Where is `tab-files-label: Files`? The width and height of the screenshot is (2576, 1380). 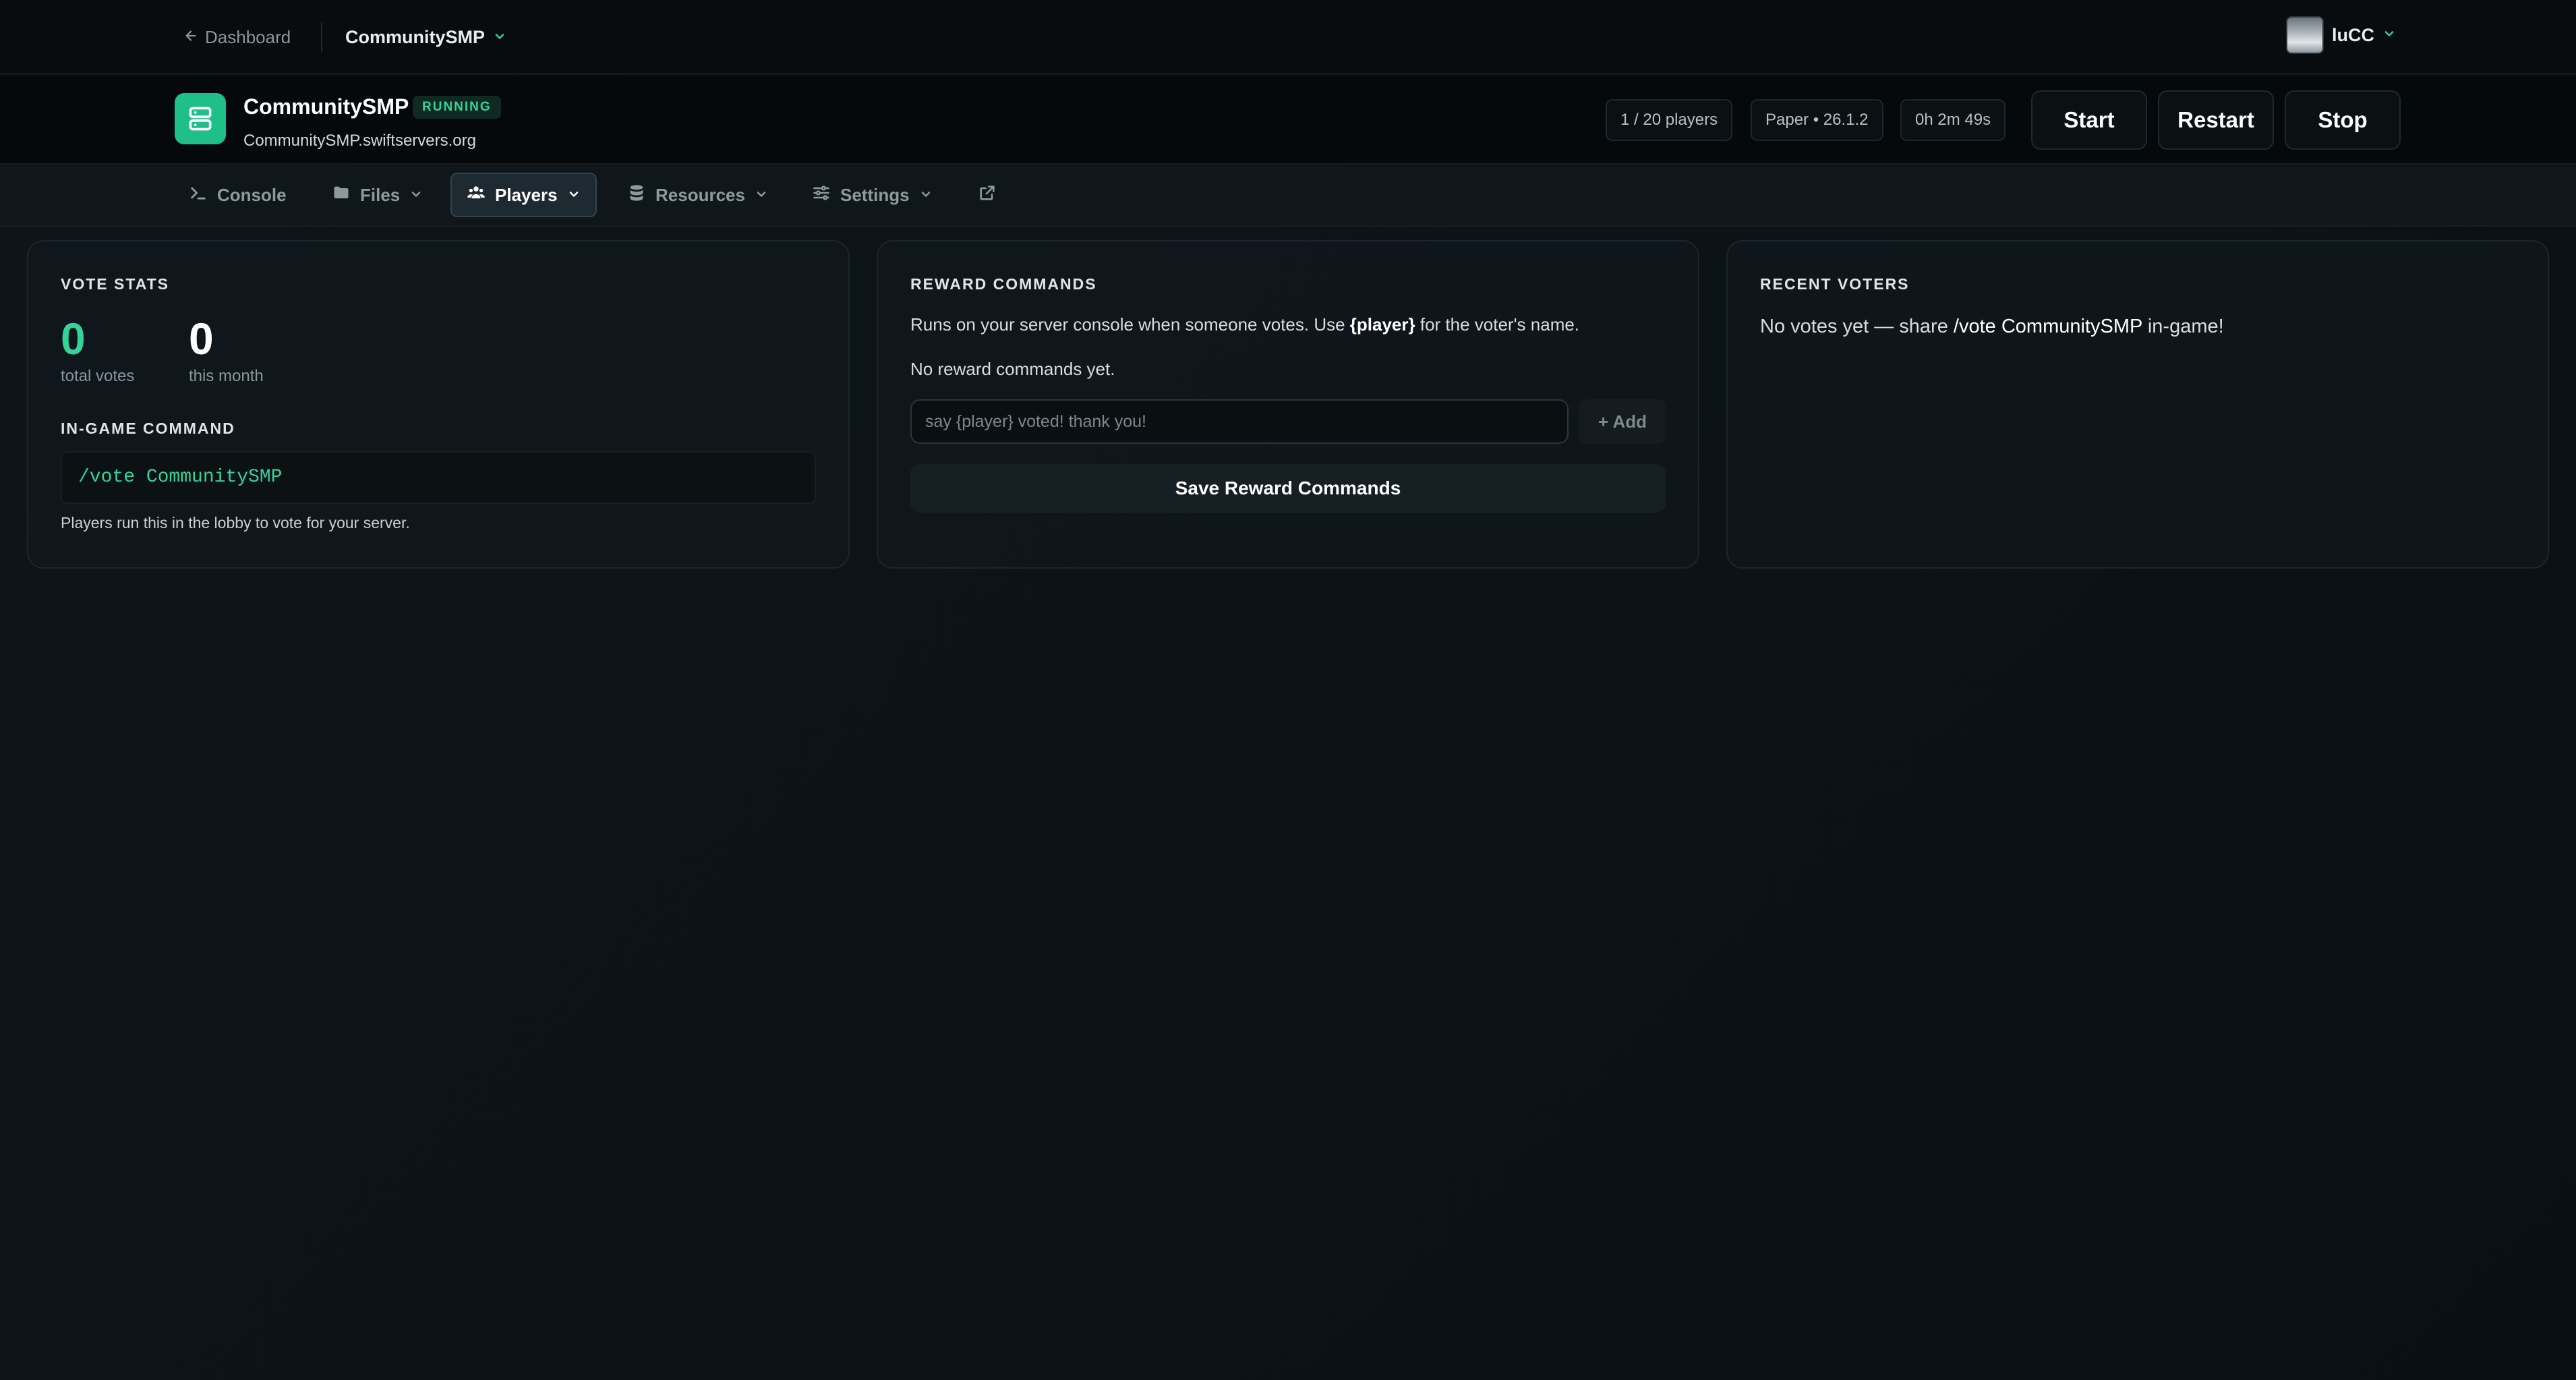 tab-files-label: Files is located at coordinates (381, 194).